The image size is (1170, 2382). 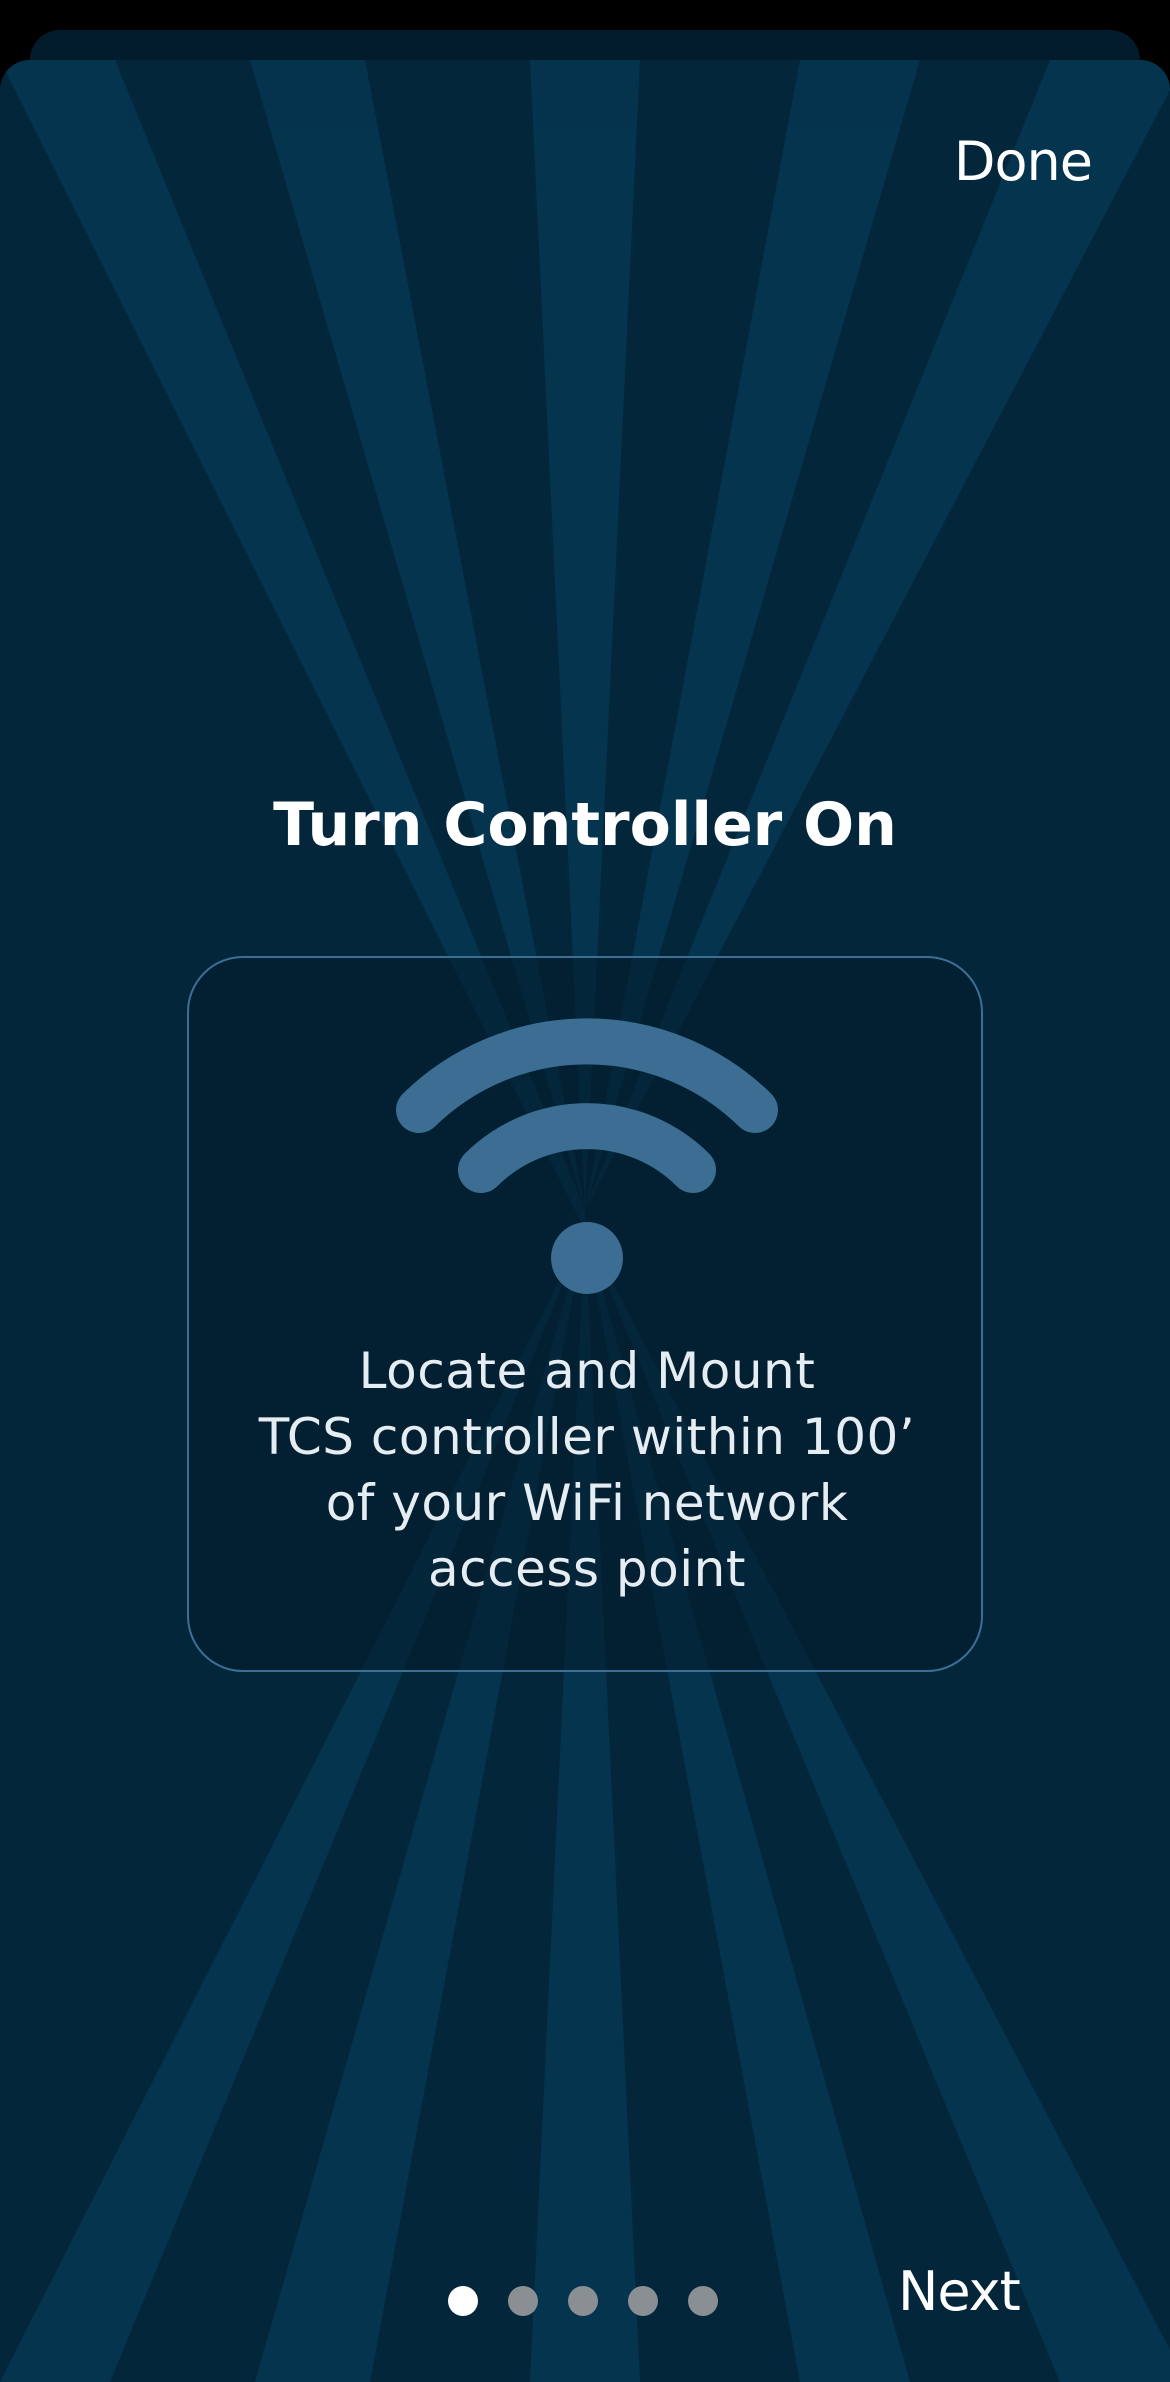 I want to click on instruction-line: of your WiFi network, so click(x=587, y=1503).